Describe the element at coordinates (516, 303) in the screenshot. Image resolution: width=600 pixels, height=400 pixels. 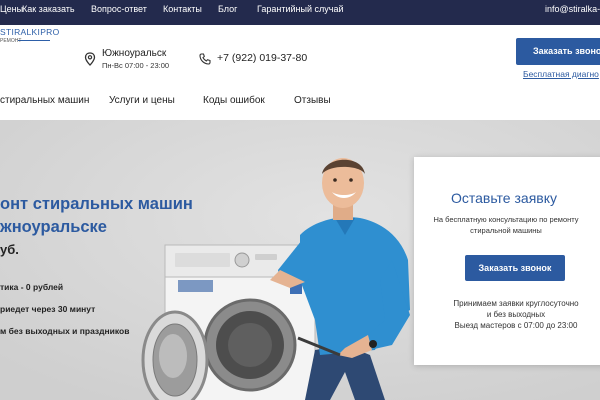
I see `request-info-line1: Принимаем заявки круглосуточно` at that location.